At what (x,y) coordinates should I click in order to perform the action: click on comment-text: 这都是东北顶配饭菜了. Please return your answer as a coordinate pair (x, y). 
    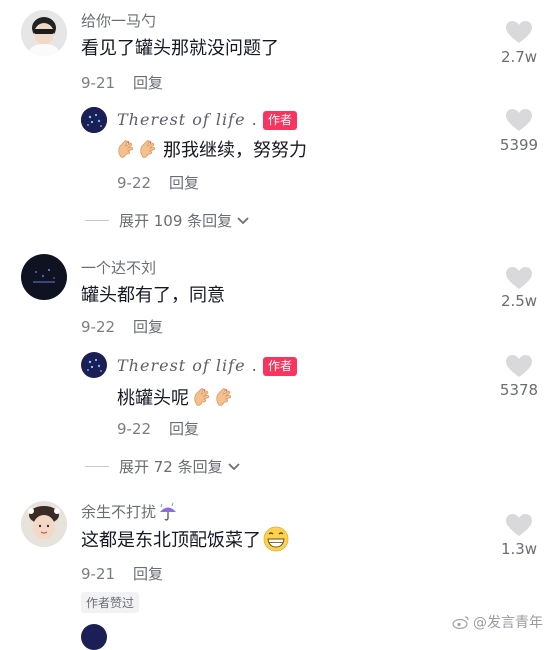
    Looking at the image, I should click on (185, 539).